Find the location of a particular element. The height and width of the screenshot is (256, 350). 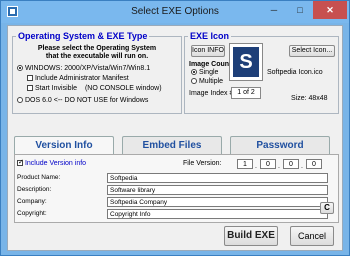

icon-info-button: Icon INFO is located at coordinates (208, 51).